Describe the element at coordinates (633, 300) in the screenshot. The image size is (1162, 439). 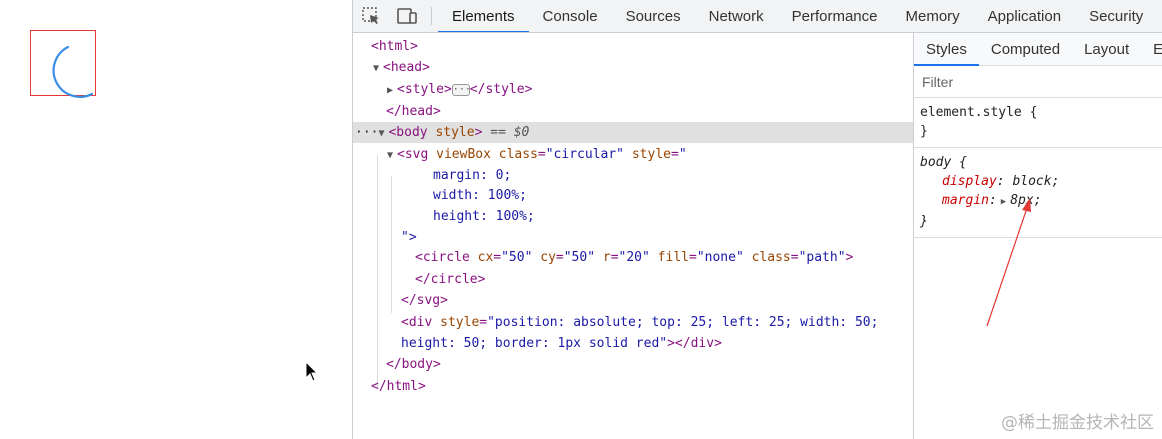
I see `tree-node-svg-close: </svg>` at that location.